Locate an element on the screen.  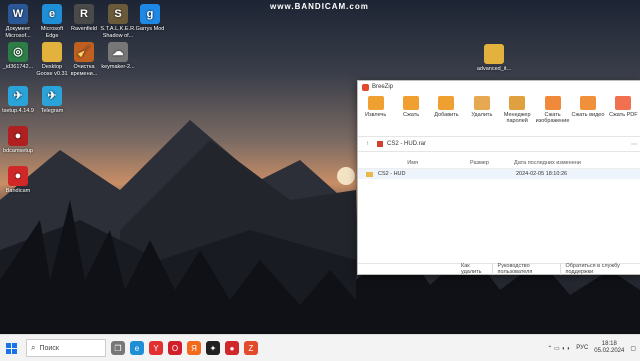
desktop-shortcut-label: Garrys Mod is located at coordinates (150, 29).